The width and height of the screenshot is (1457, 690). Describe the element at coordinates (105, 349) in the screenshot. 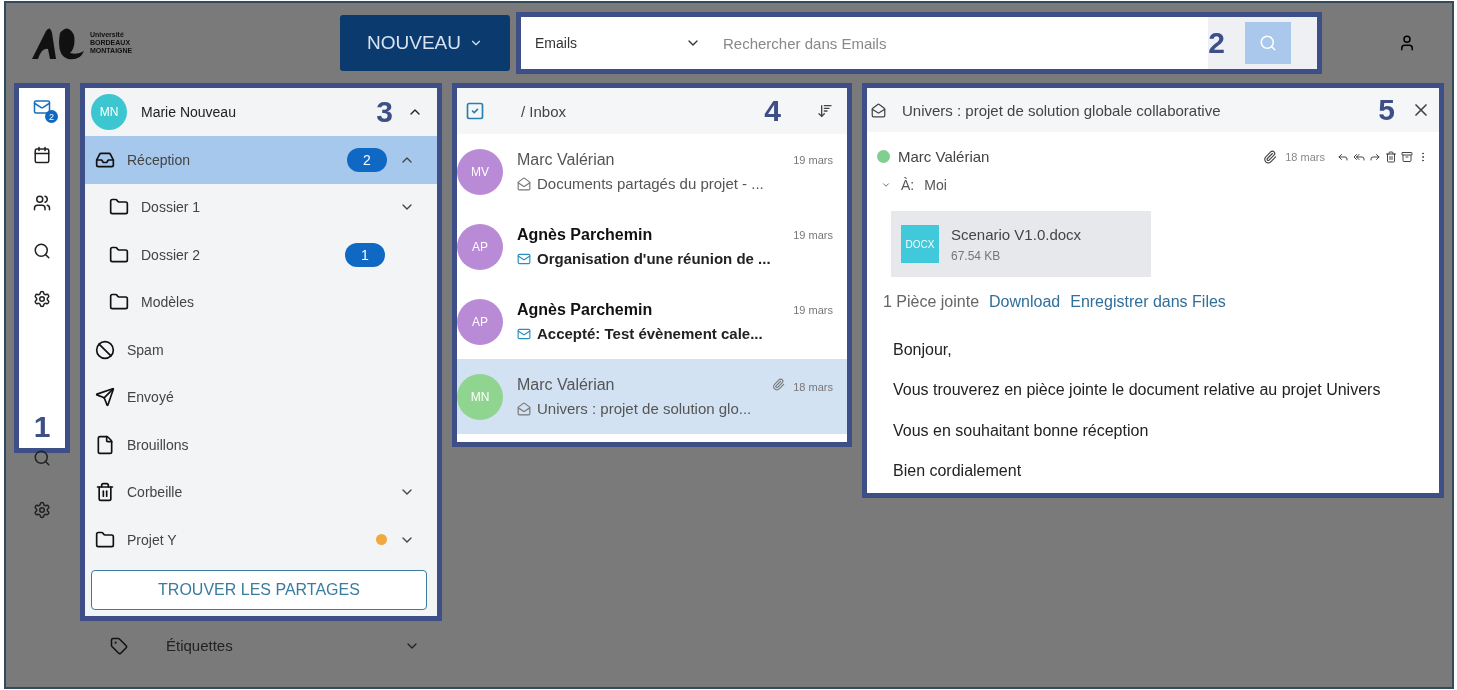

I see `spam-icon` at that location.